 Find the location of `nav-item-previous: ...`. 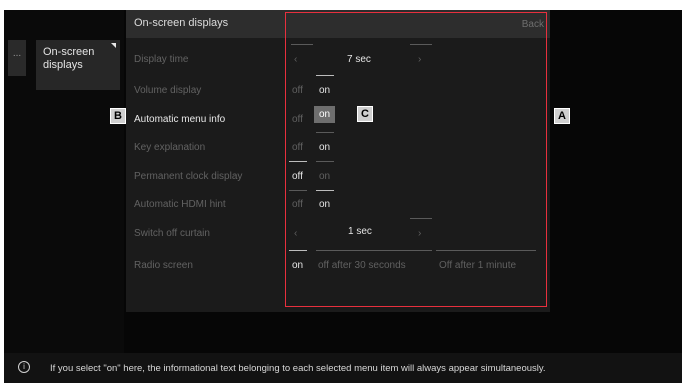

nav-item-previous: ... is located at coordinates (17, 58).